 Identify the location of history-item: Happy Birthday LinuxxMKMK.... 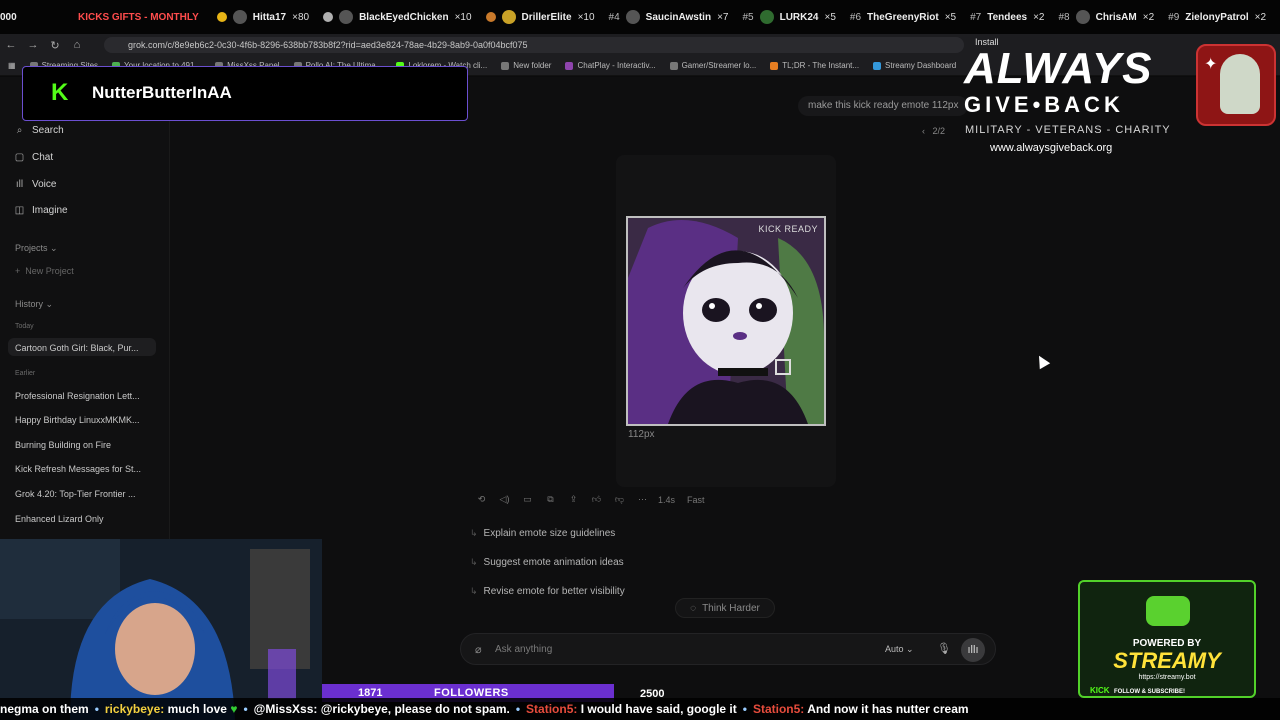
(85, 420).